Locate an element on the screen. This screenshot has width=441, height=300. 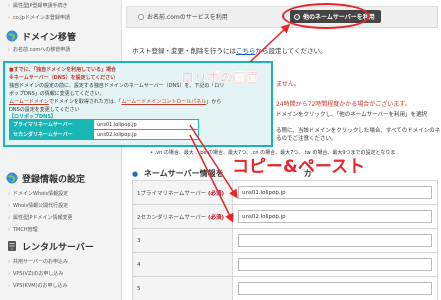
ns-row-label-5: 5 is located at coordinates (182, 288).